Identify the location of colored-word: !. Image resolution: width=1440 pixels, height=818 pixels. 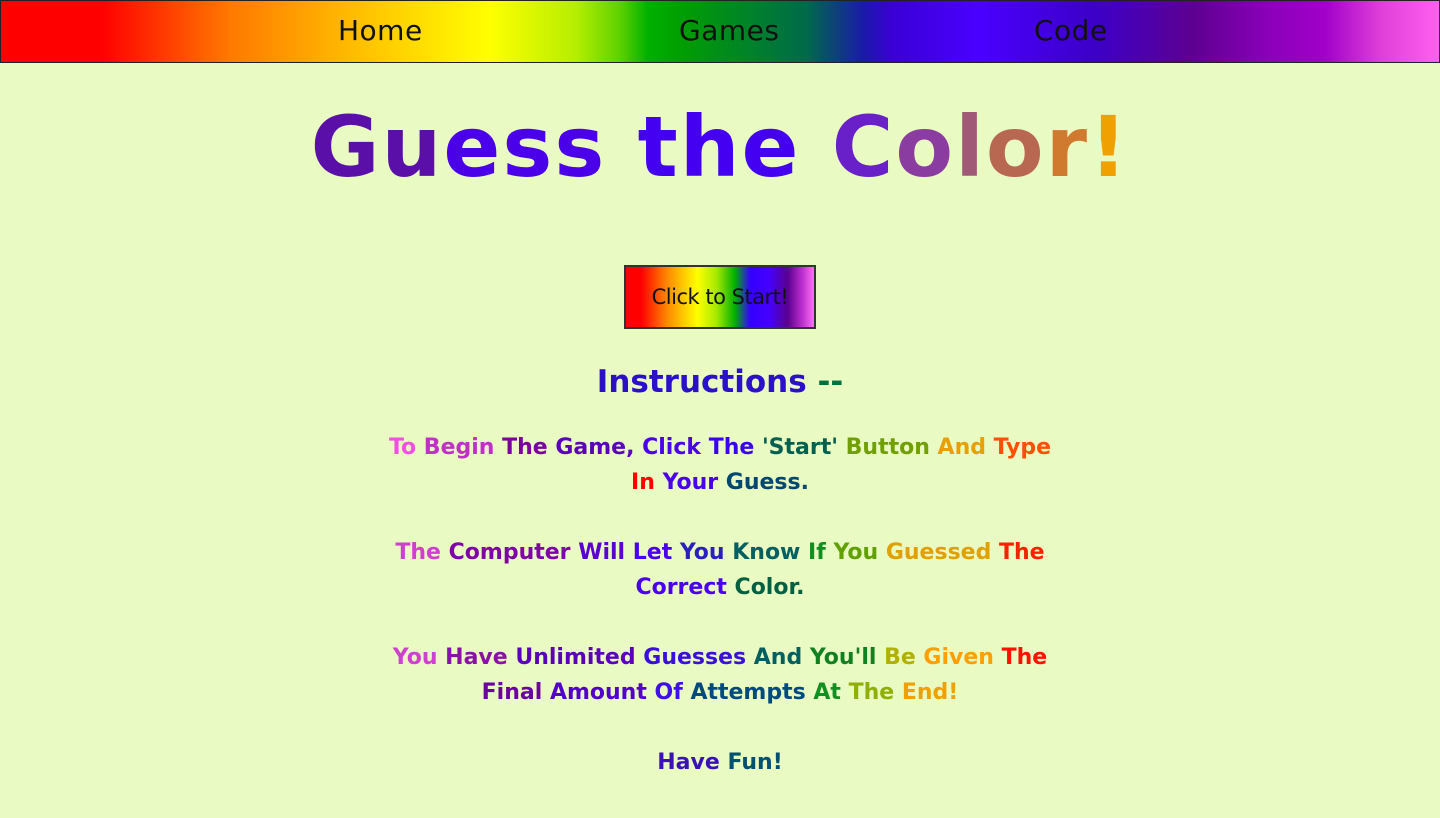
(1109, 147).